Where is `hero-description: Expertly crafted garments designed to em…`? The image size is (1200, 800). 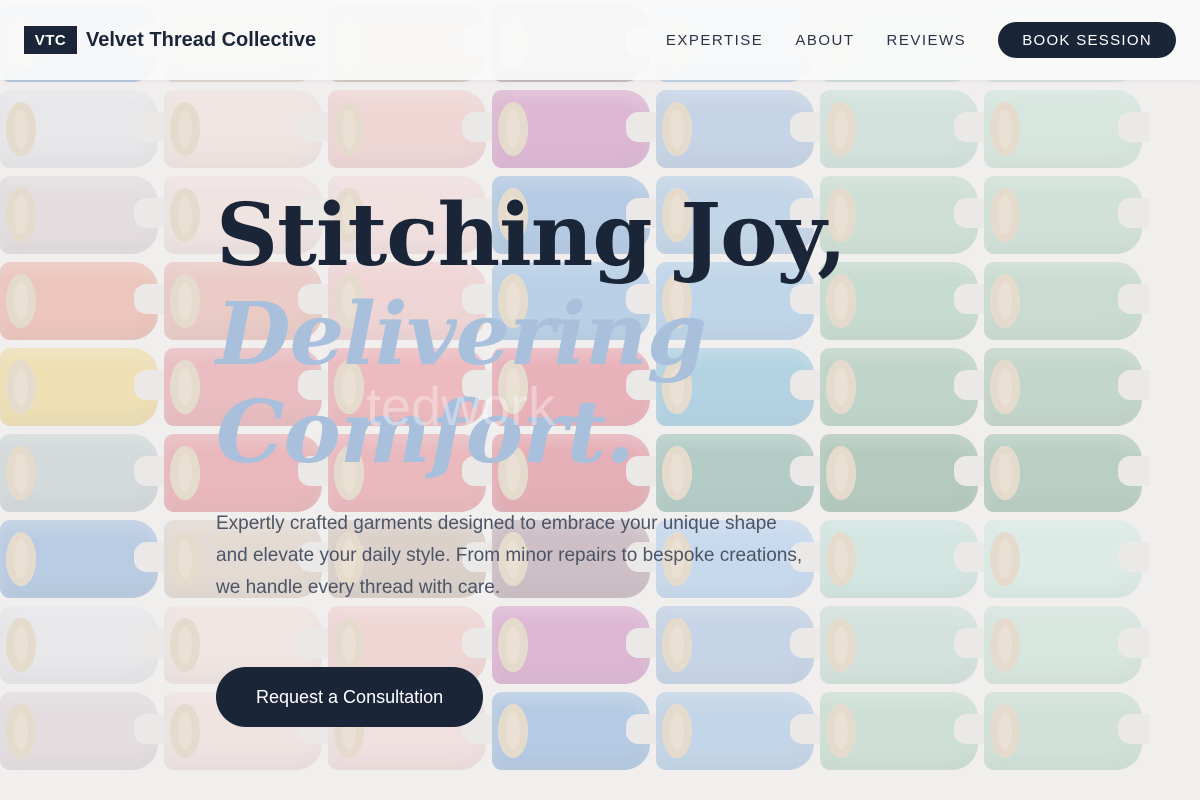 hero-description: Expertly crafted garments designed to em… is located at coordinates (509, 555).